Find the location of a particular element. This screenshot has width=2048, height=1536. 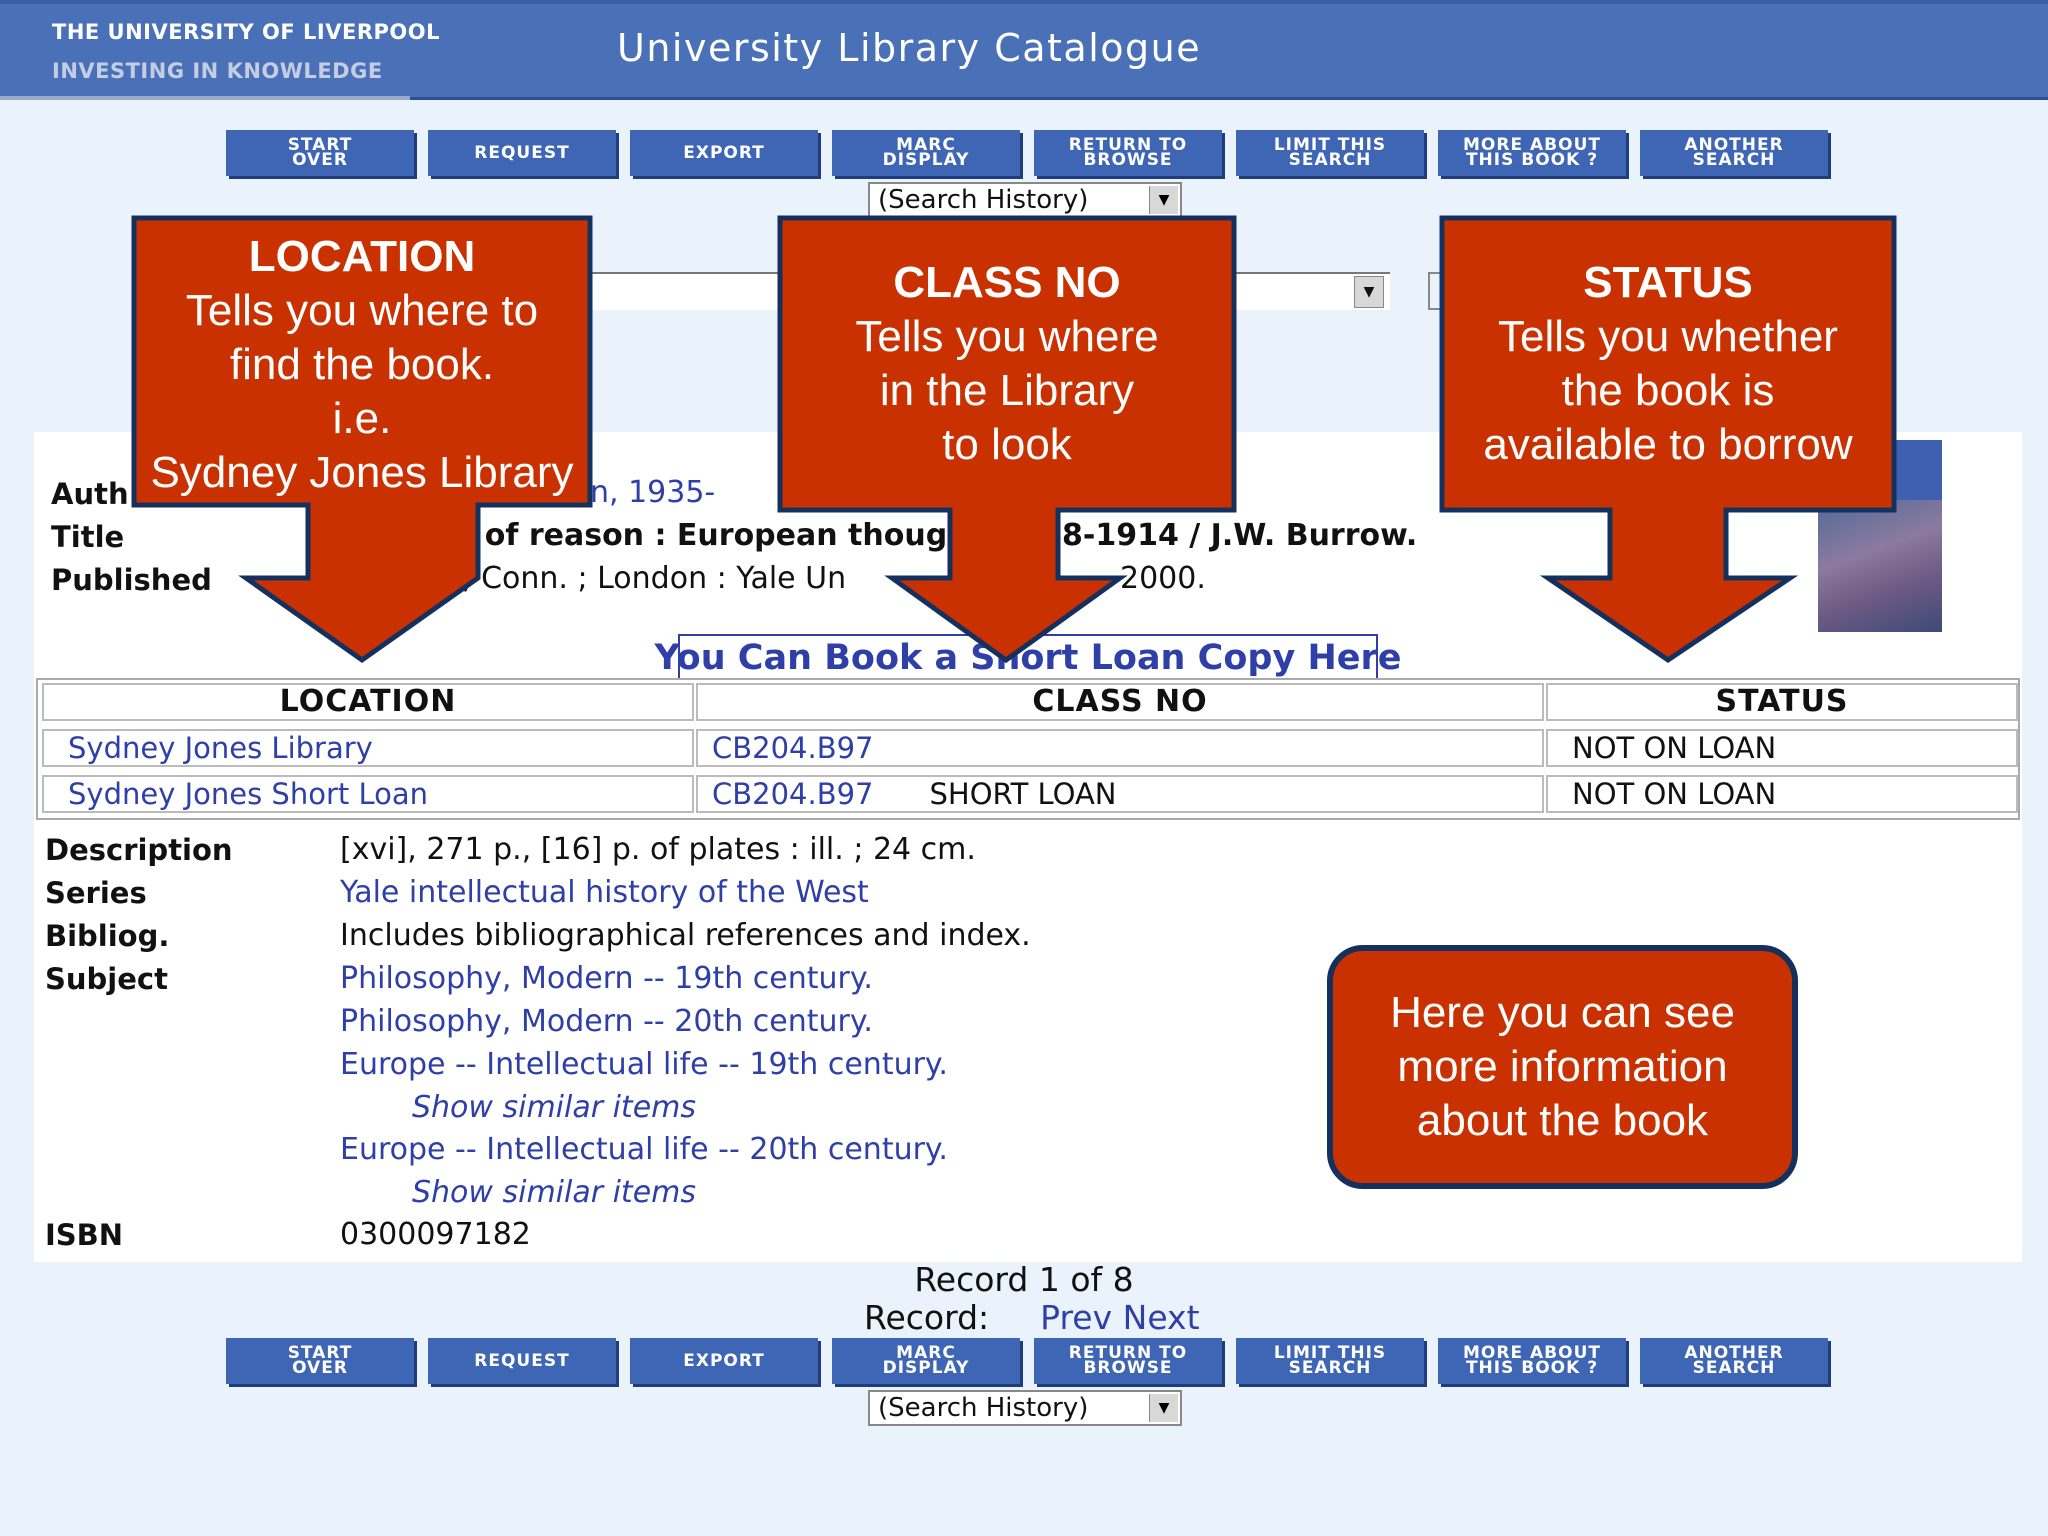

next-link: Next is located at coordinates (1161, 1317).